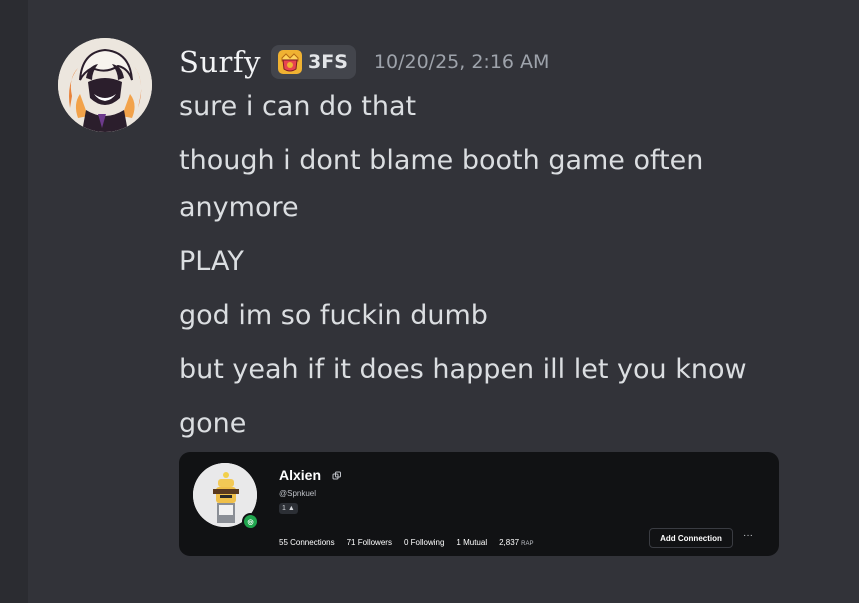  I want to click on message-line: gone, so click(213, 423).